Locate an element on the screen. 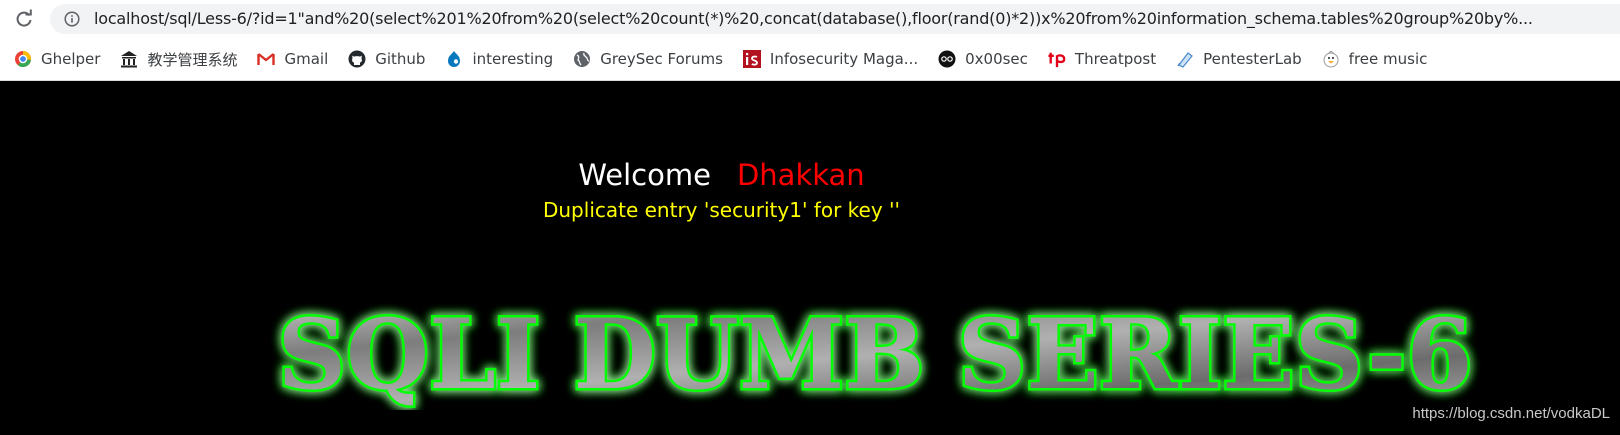 The image size is (1620, 435). user-name: Dhakkan is located at coordinates (800, 175).